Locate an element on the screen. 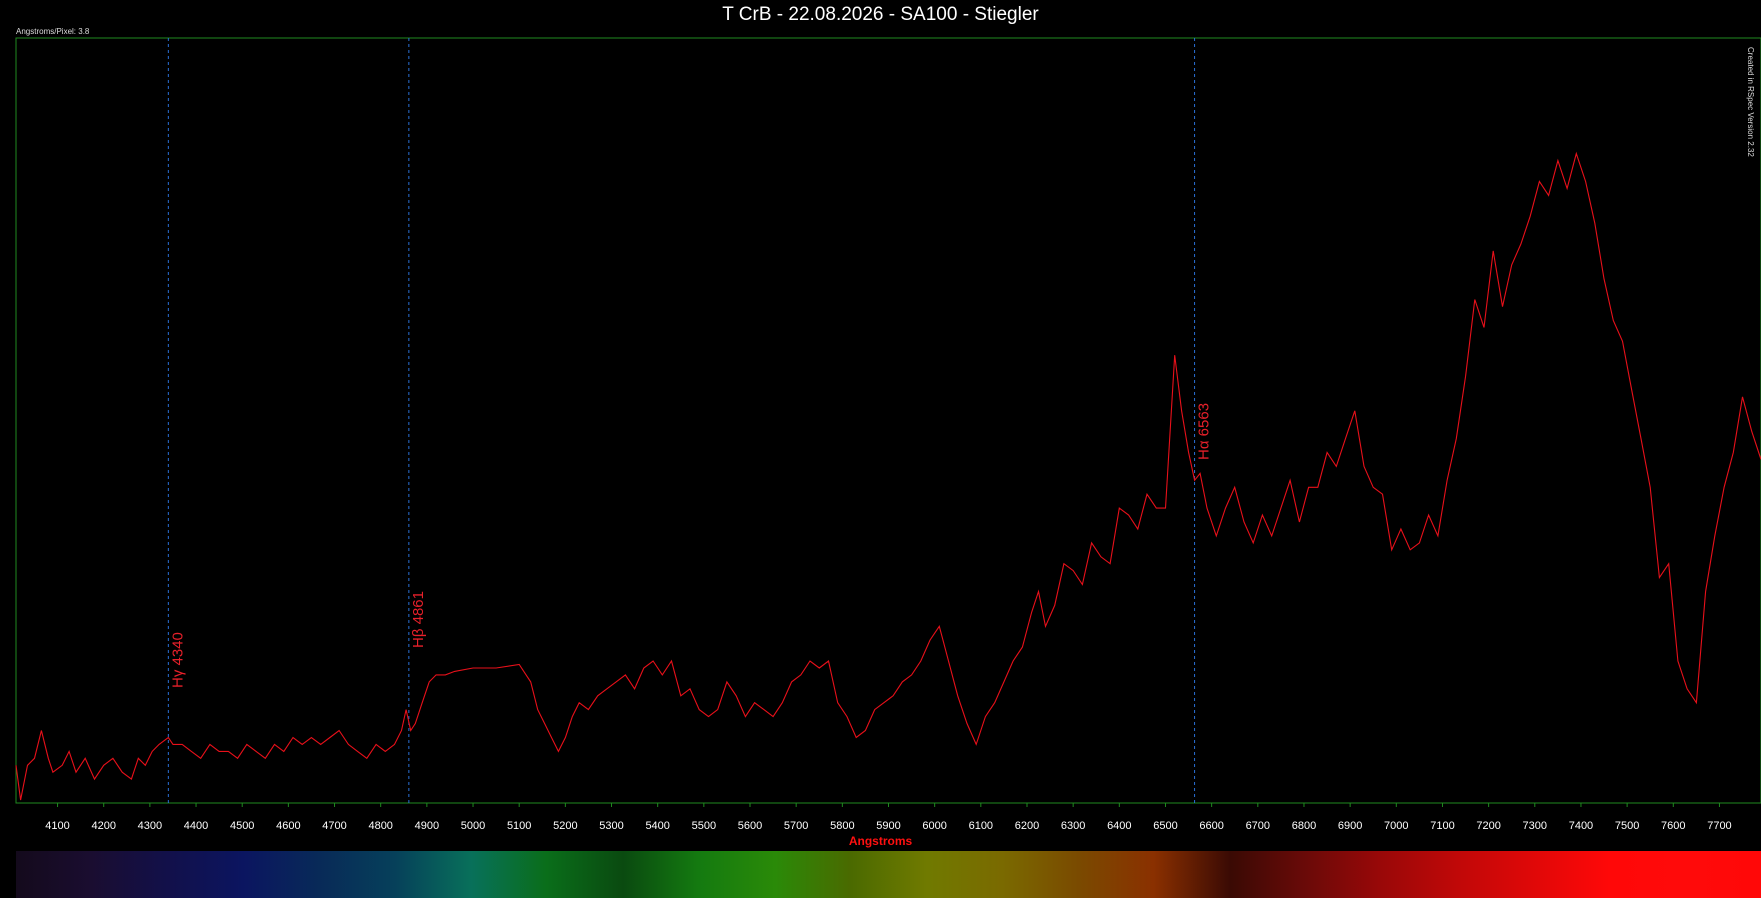 The image size is (1761, 898). x-tick-label: 6800 is located at coordinates (1304, 826).